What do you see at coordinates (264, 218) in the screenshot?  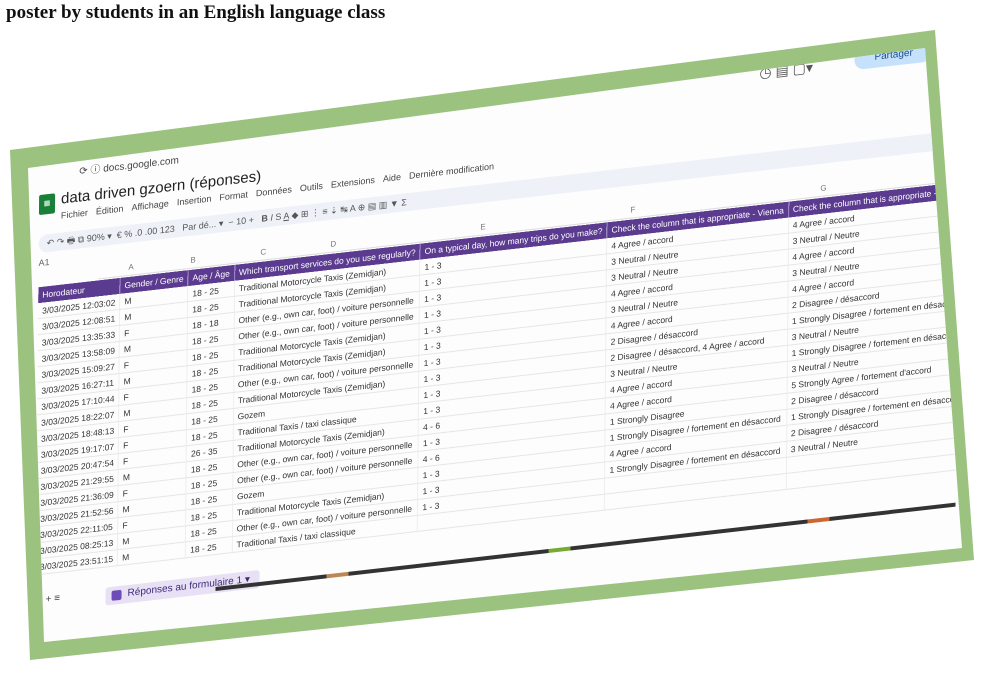 I see `bold-icon: B` at bounding box center [264, 218].